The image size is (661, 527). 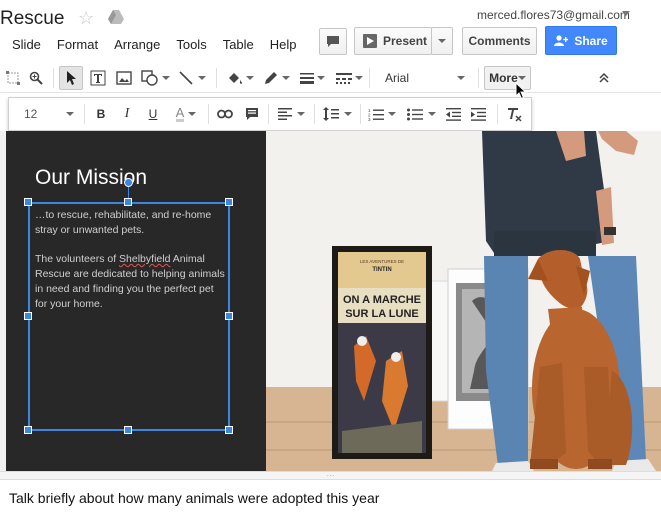 I want to click on font-name: Arial, so click(x=397, y=78).